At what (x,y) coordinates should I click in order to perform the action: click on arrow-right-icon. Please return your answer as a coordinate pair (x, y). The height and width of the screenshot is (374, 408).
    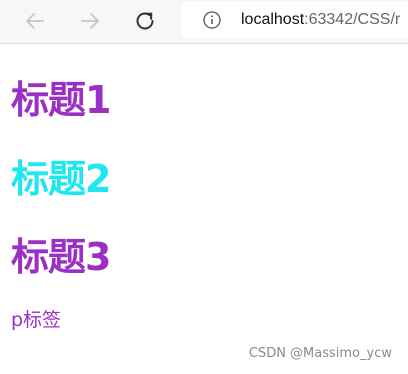
    Looking at the image, I should click on (90, 21).